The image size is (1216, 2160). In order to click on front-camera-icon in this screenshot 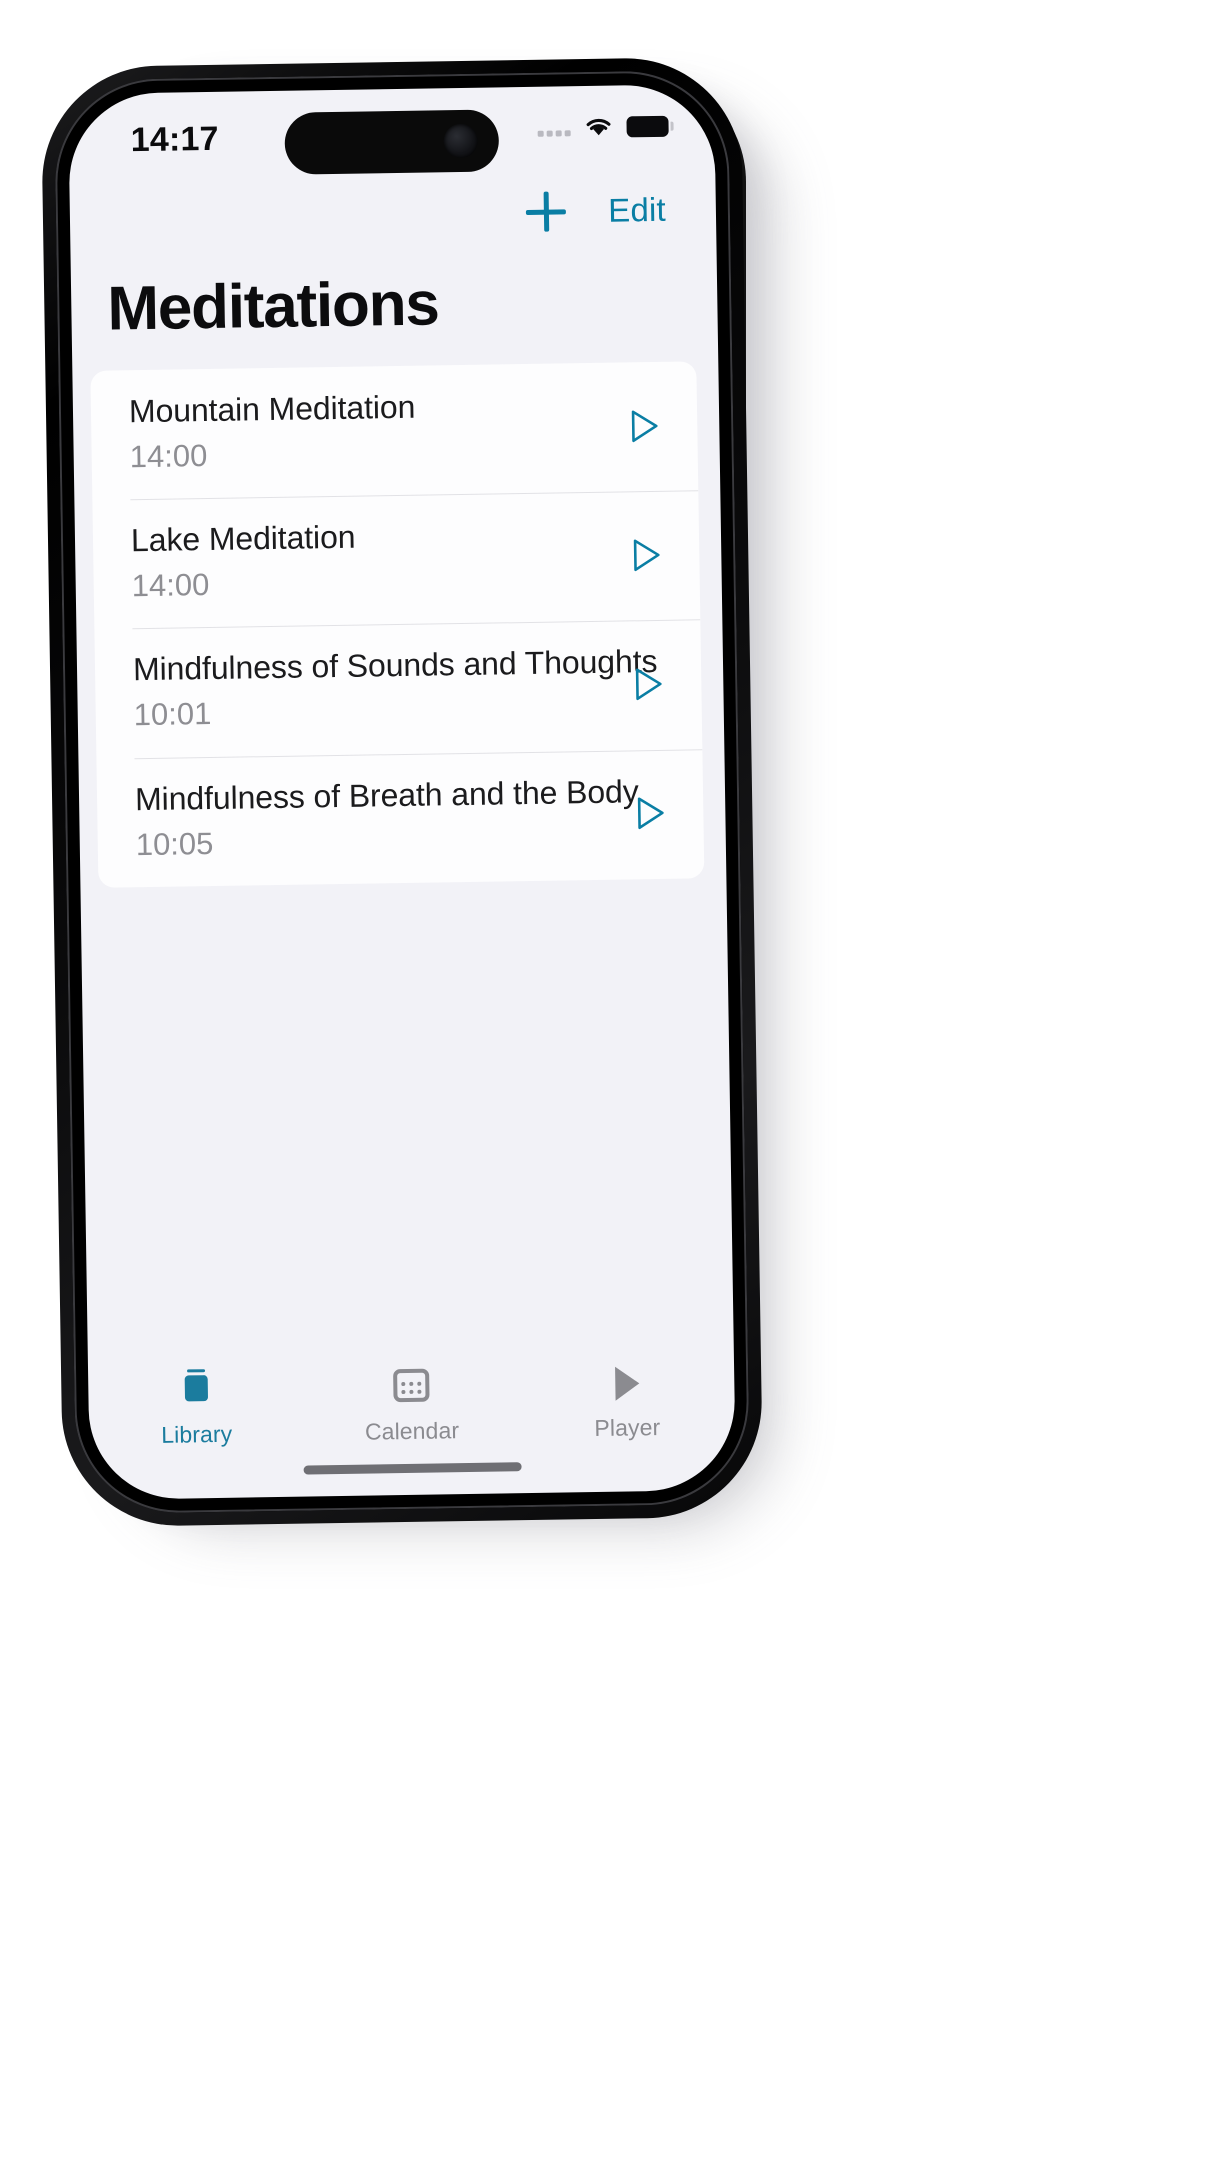, I will do `click(461, 141)`.